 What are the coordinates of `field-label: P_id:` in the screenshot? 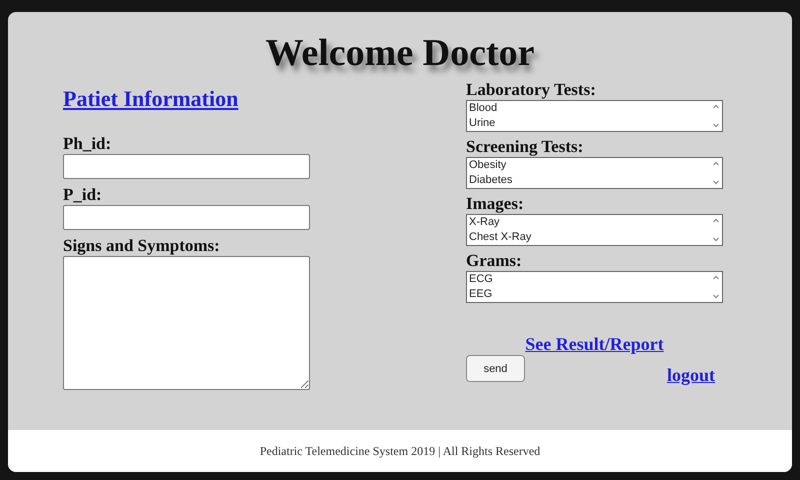 It's located at (83, 195).